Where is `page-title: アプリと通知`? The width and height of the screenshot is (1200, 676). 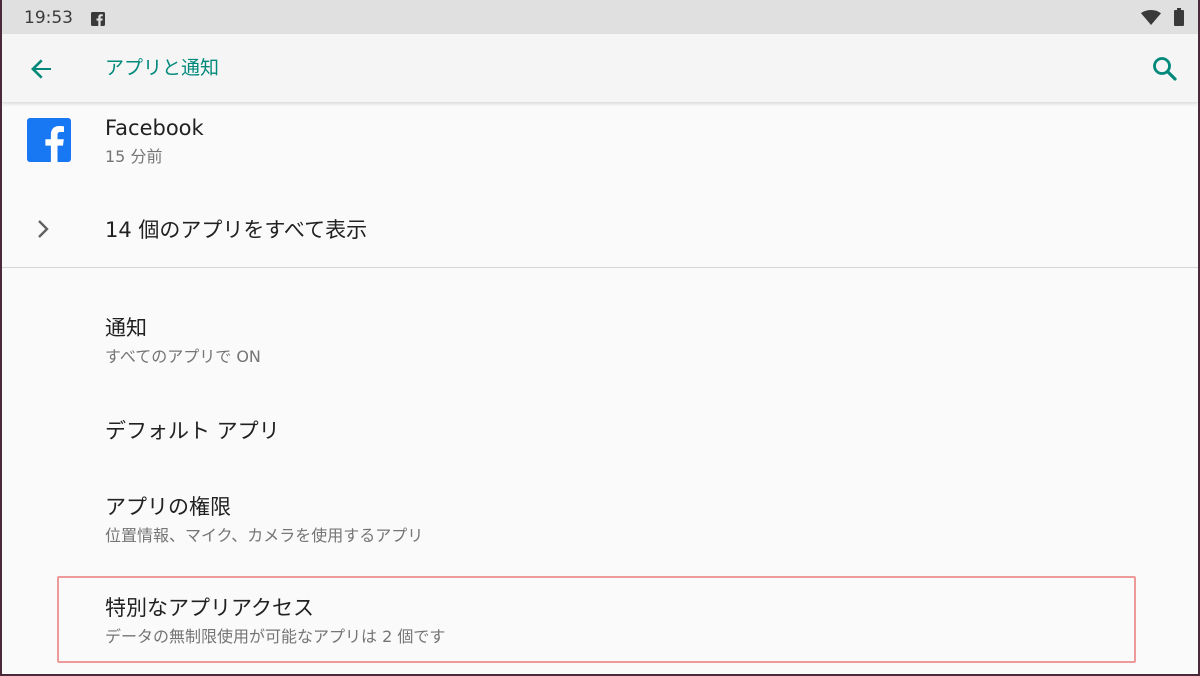
page-title: アプリと通知 is located at coordinates (162, 68).